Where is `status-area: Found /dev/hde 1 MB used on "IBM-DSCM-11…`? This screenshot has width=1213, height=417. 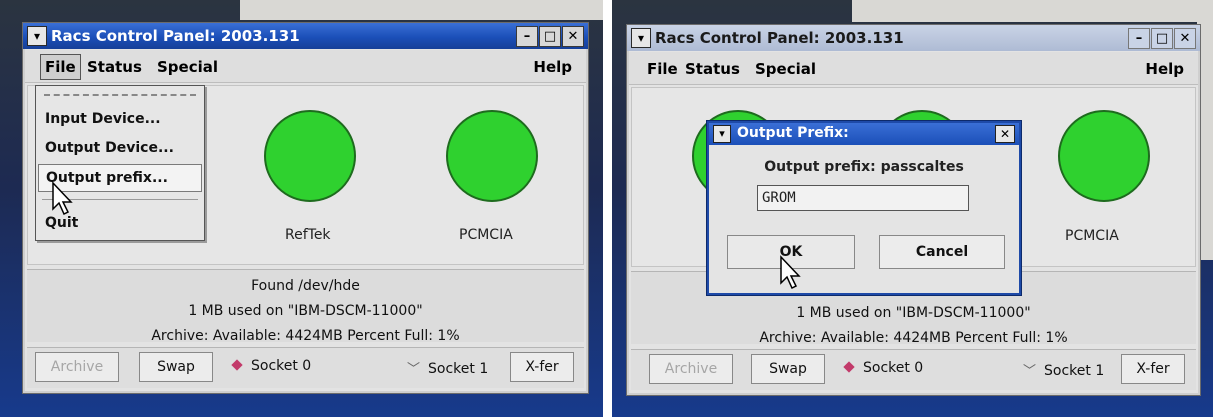 status-area: Found /dev/hde 1 MB used on "IBM-DSCM-11… is located at coordinates (305, 306).